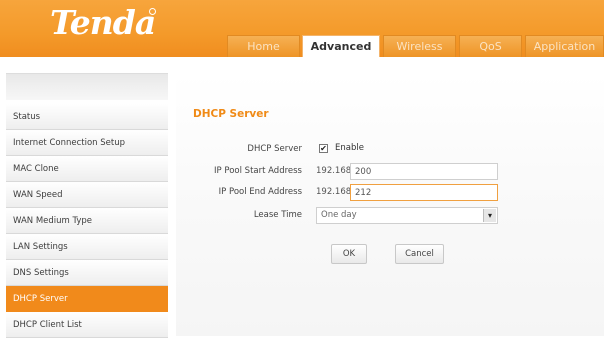 This screenshot has height=338, width=604. What do you see at coordinates (87, 169) in the screenshot?
I see `sidebar-item-mac-clone: MAC Clone` at bounding box center [87, 169].